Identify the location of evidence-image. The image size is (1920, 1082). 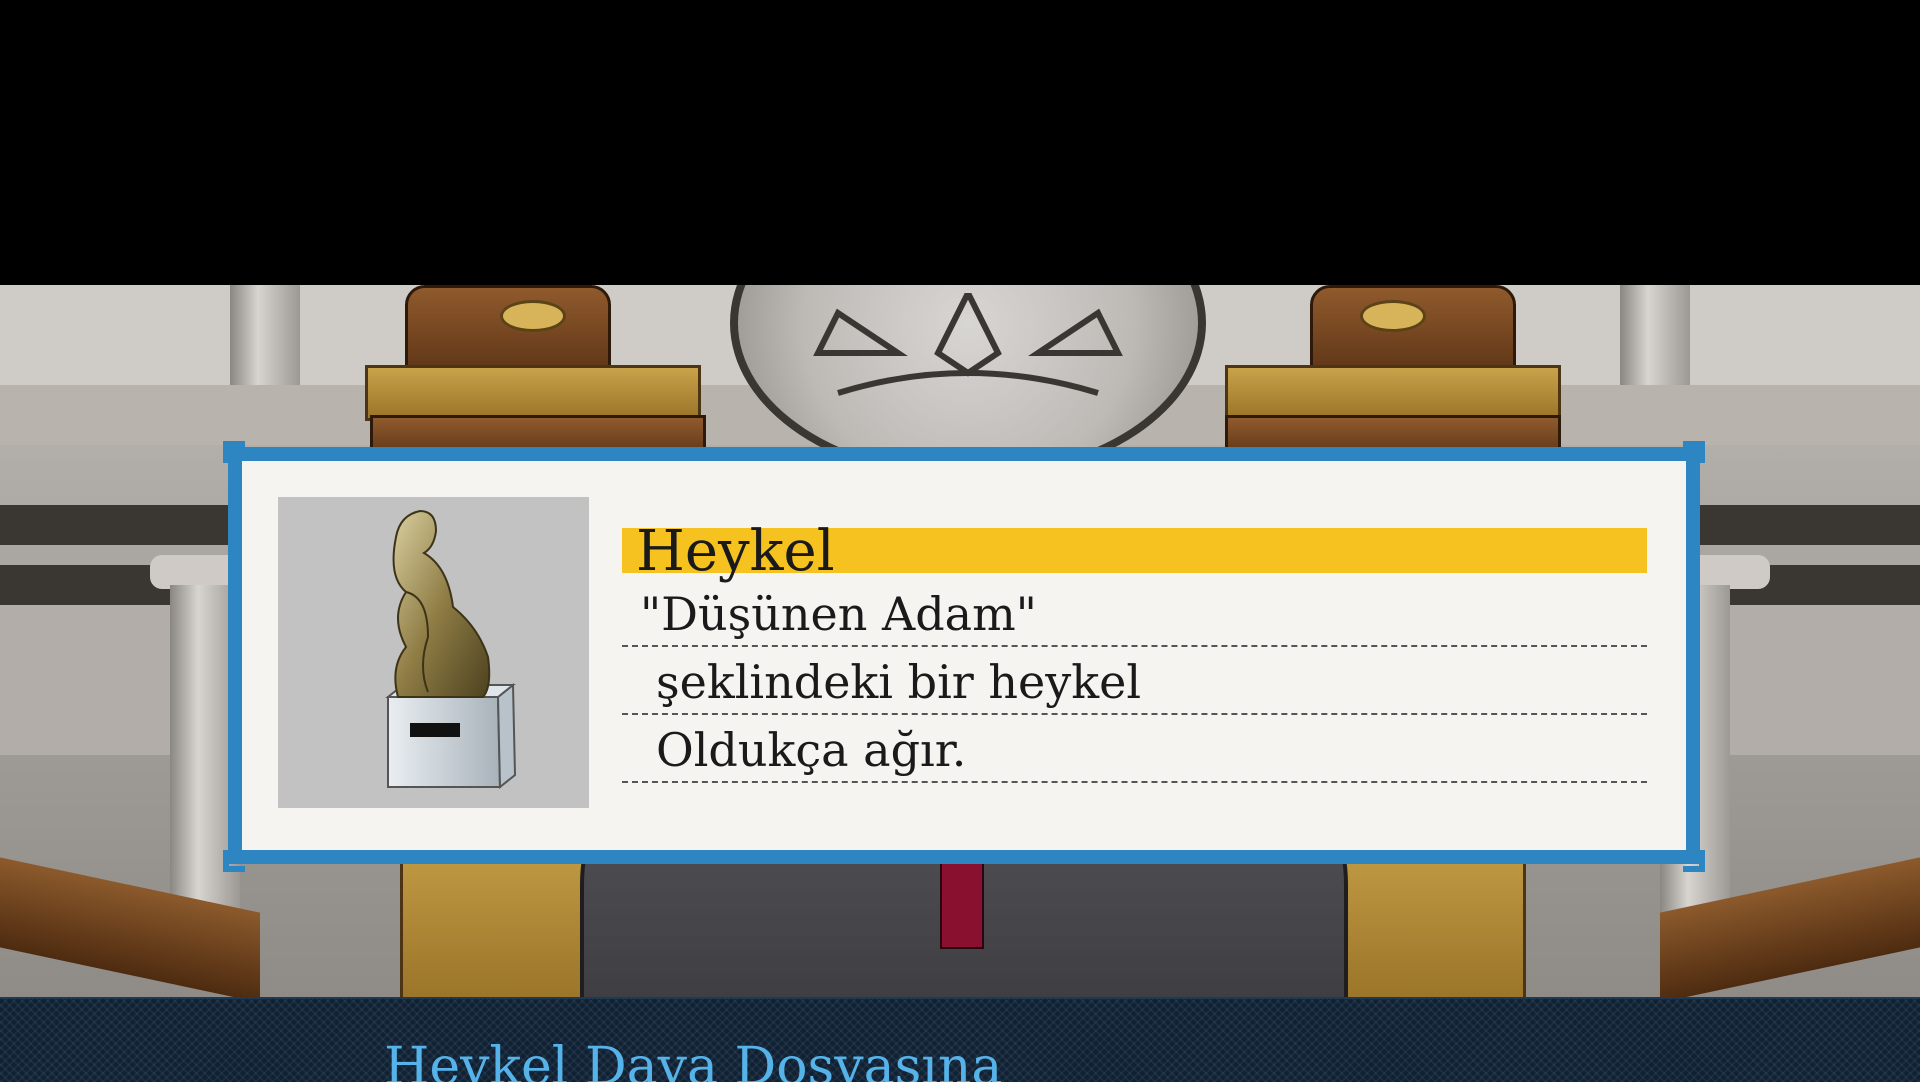
(433, 652).